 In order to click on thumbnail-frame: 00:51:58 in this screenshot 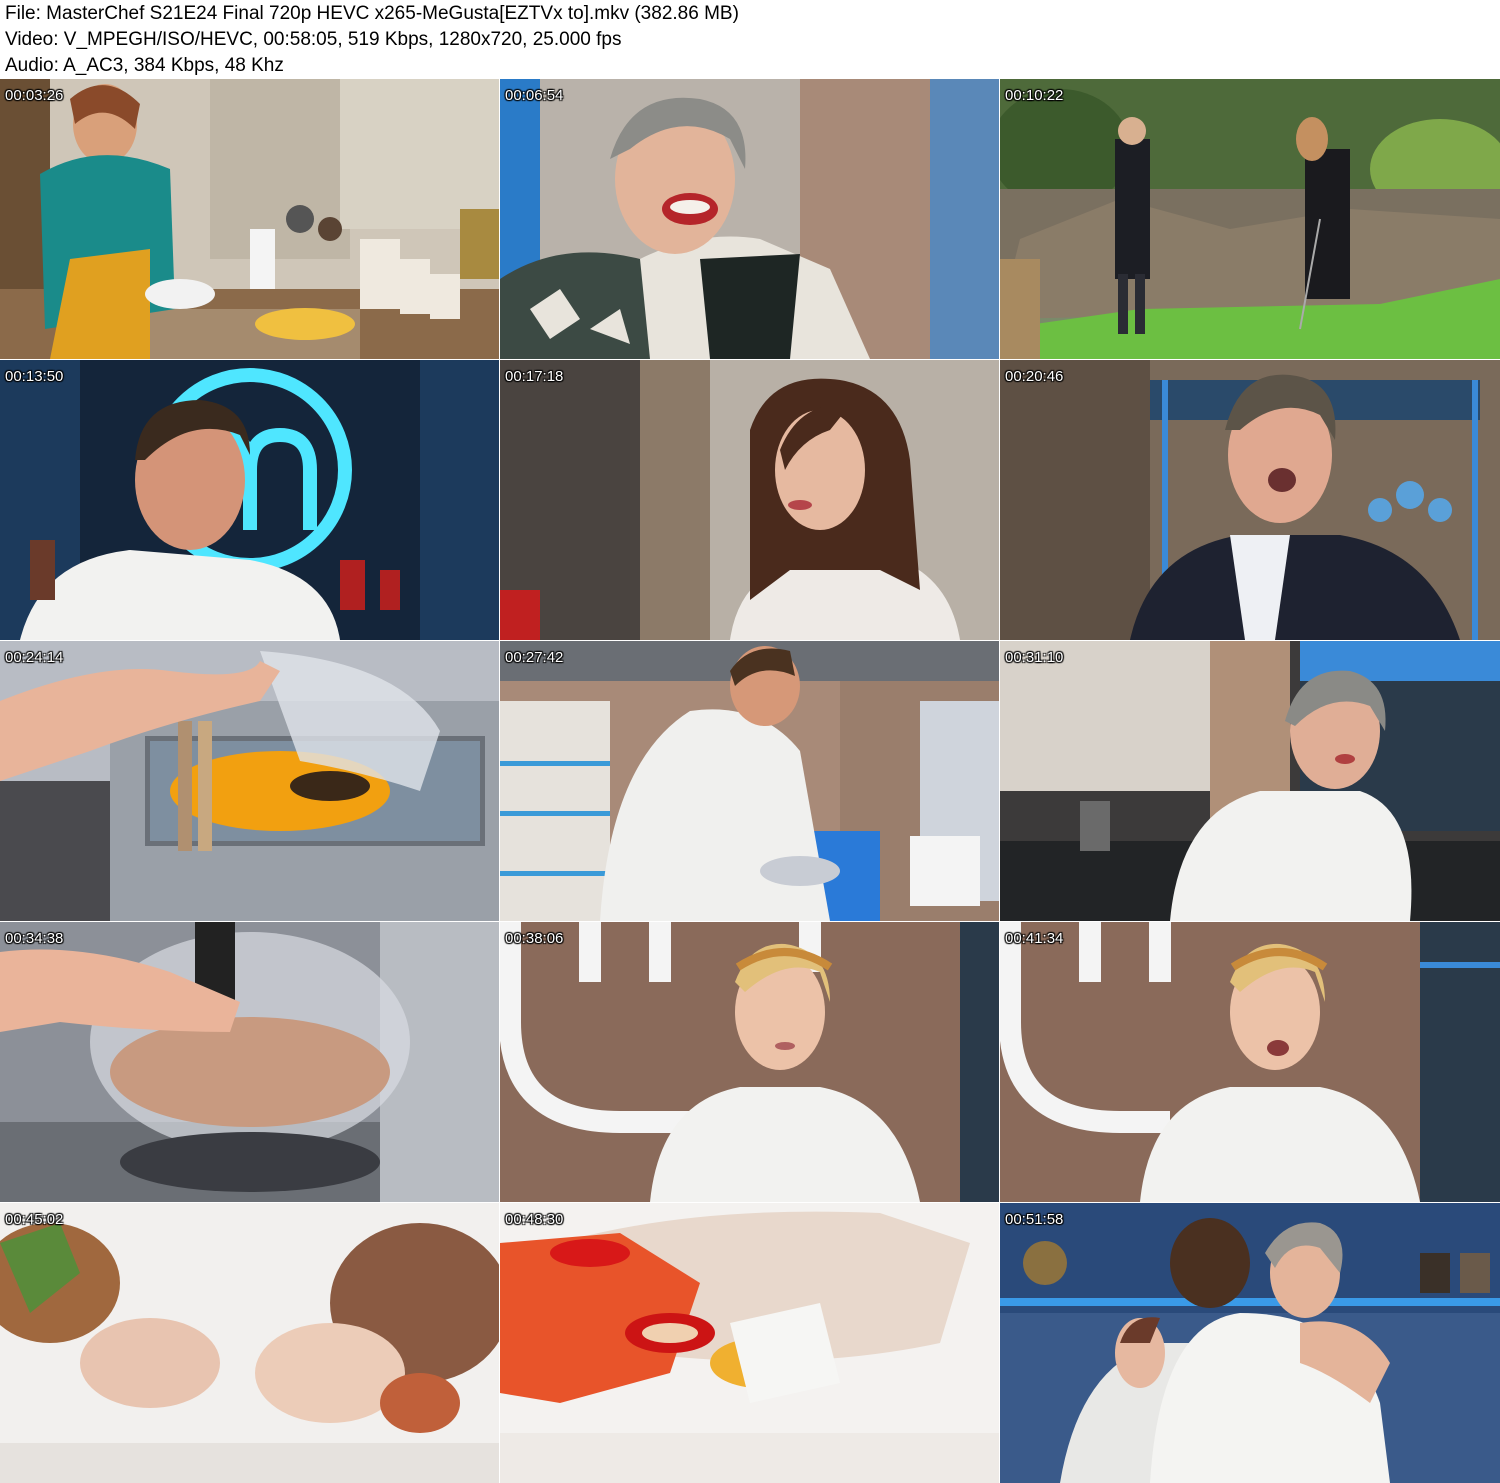, I will do `click(1250, 1343)`.